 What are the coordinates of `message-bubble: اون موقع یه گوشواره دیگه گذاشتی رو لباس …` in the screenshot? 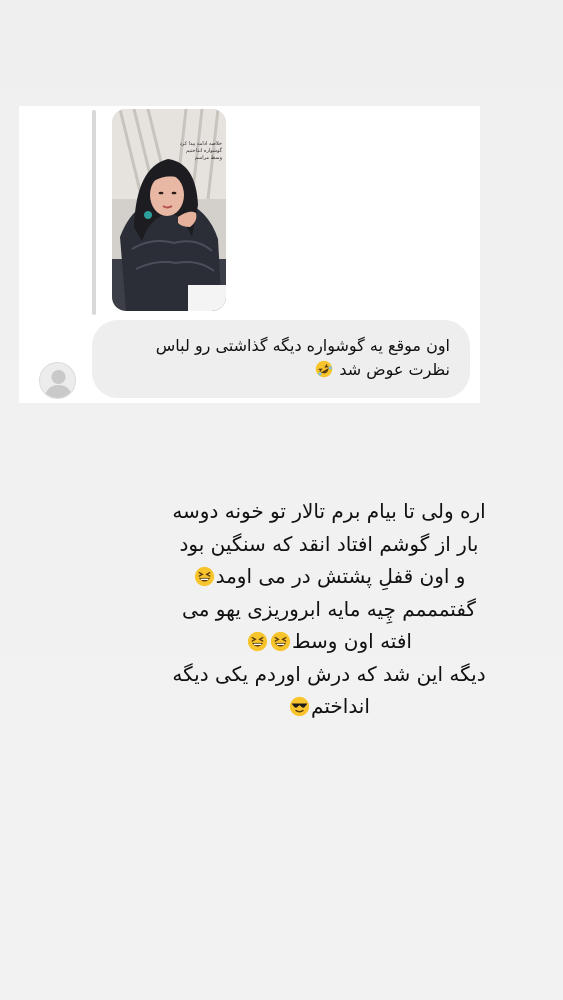 It's located at (281, 359).